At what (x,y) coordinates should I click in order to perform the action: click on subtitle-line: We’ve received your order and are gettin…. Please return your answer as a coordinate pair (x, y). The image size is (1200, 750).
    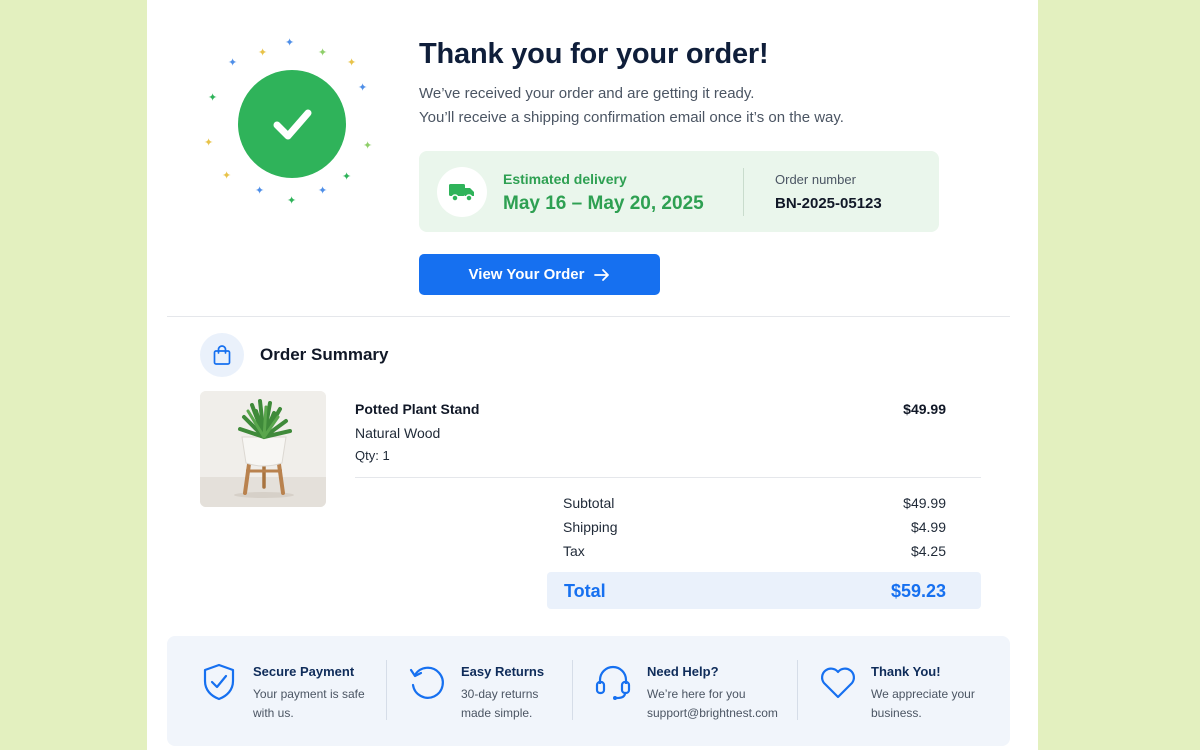
    Looking at the image, I should click on (587, 93).